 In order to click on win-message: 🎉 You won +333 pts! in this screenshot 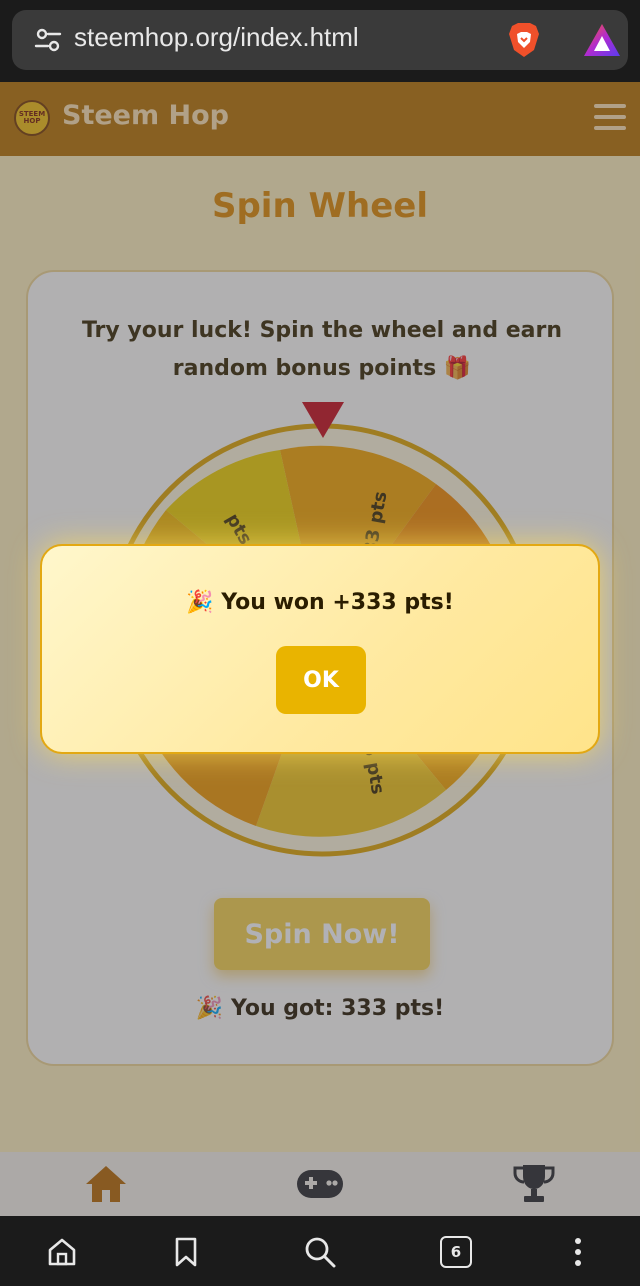, I will do `click(320, 602)`.